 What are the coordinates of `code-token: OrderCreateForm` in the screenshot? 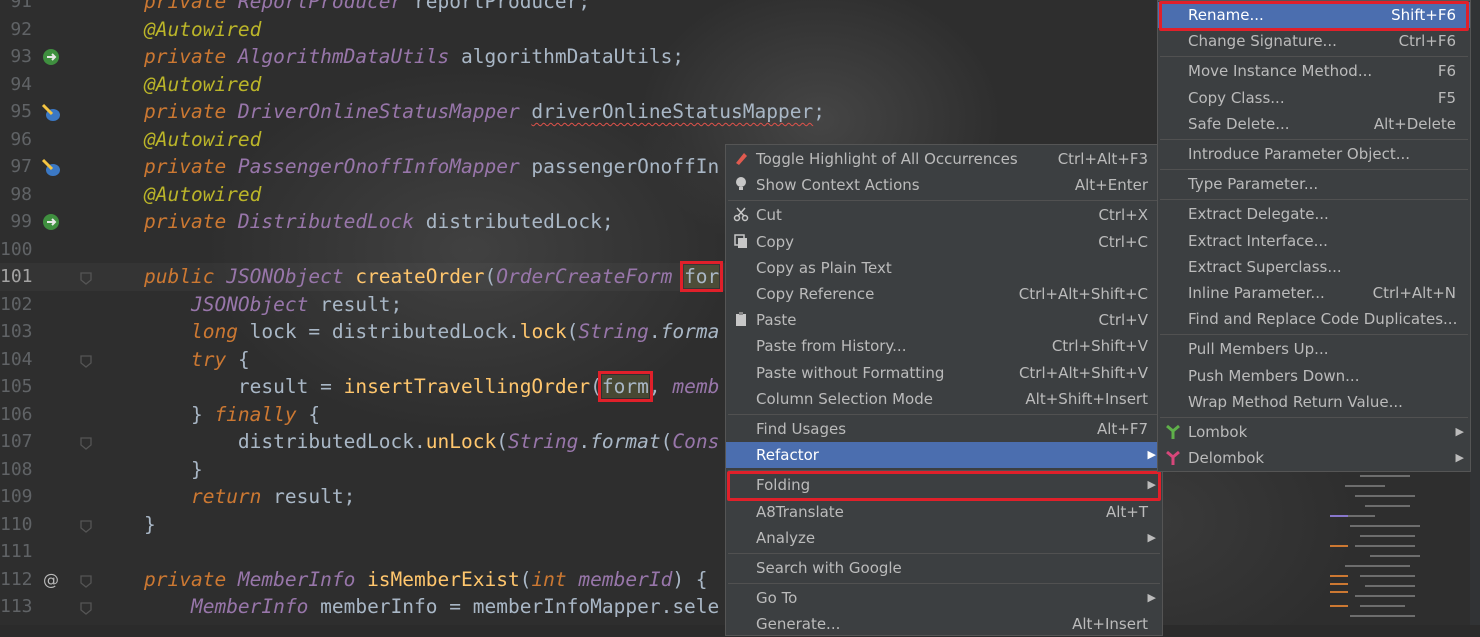 It's located at (590, 276).